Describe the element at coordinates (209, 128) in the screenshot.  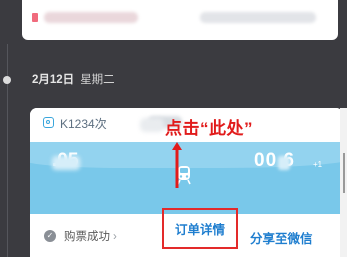
I see `annotation-label: 点击“此处”` at that location.